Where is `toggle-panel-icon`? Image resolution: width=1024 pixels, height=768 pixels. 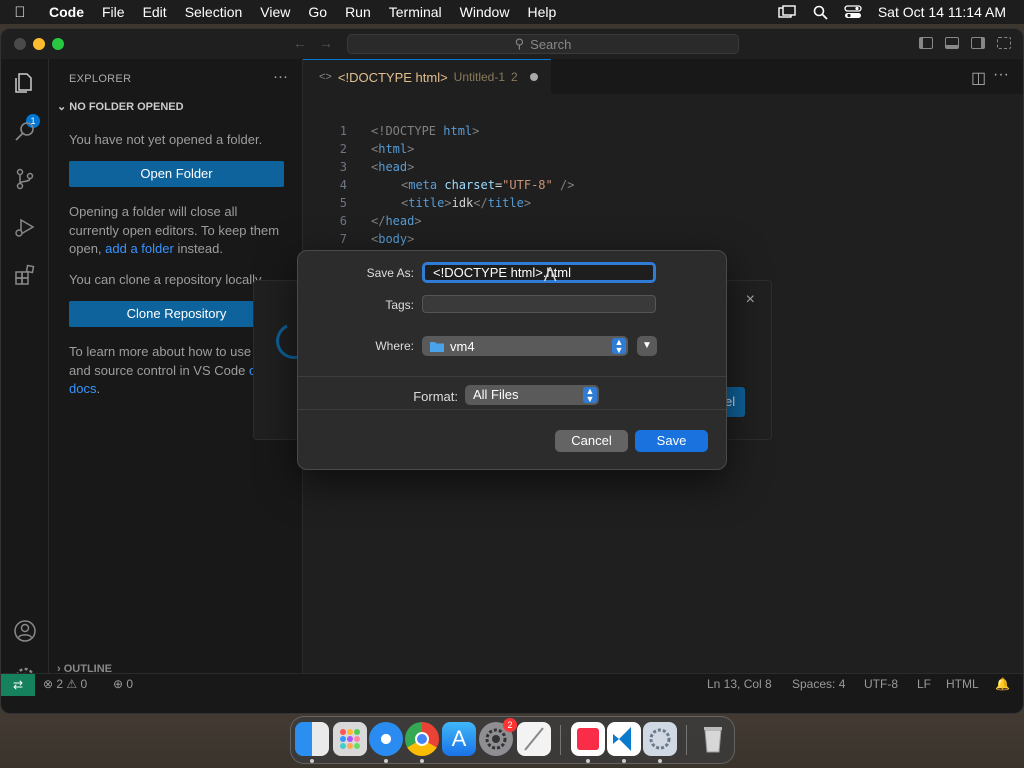 toggle-panel-icon is located at coordinates (952, 43).